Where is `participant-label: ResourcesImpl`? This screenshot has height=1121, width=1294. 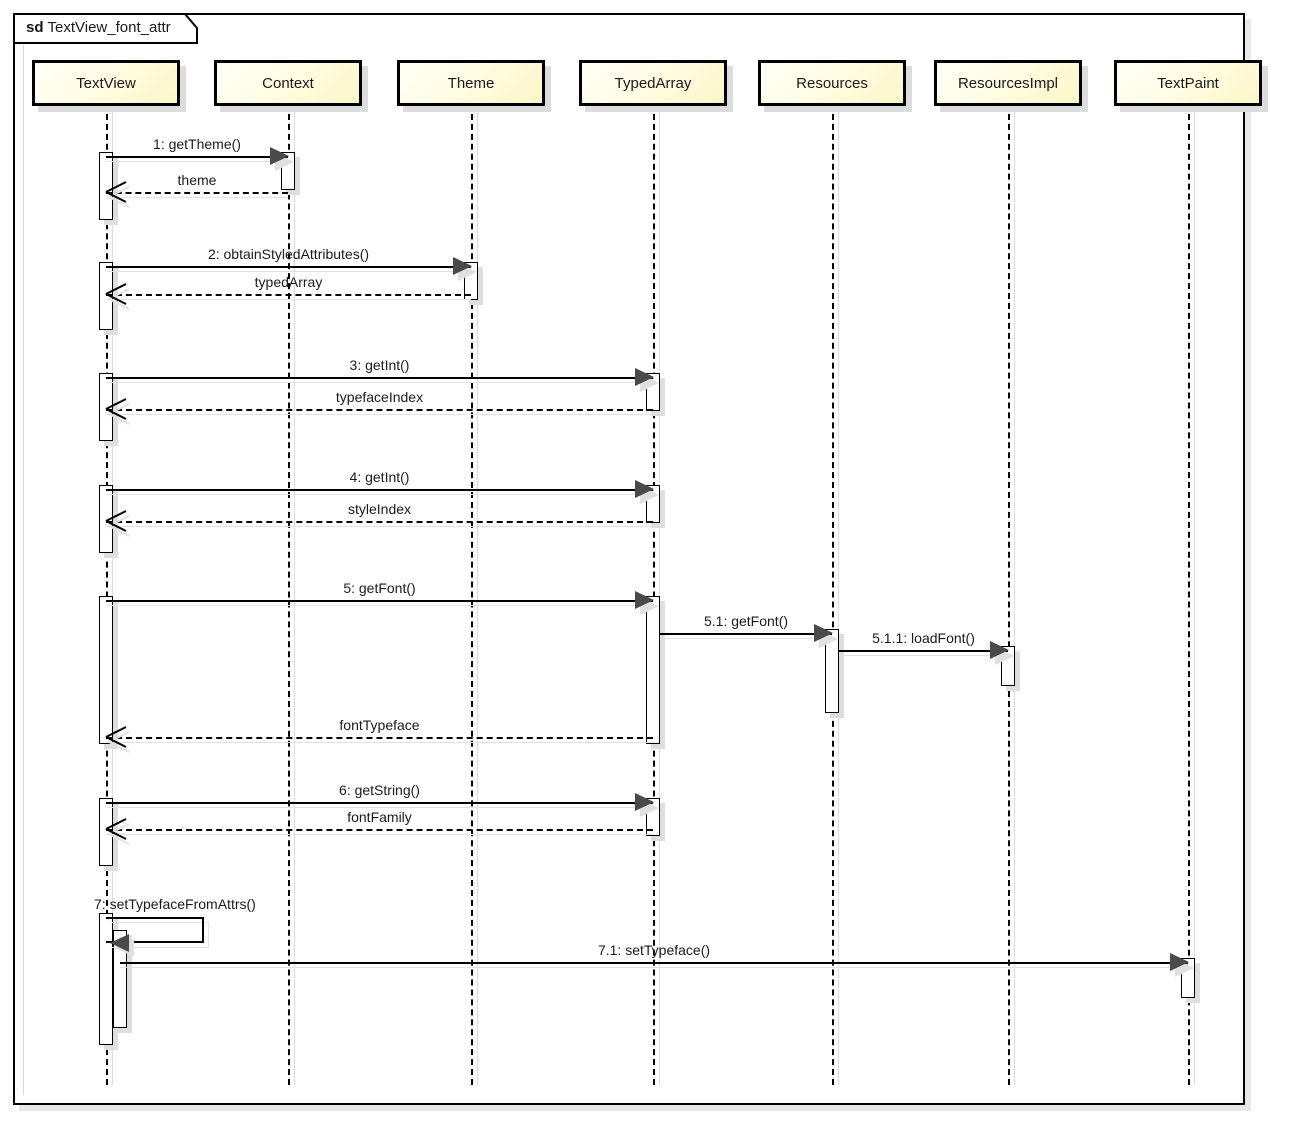
participant-label: ResourcesImpl is located at coordinates (1008, 83).